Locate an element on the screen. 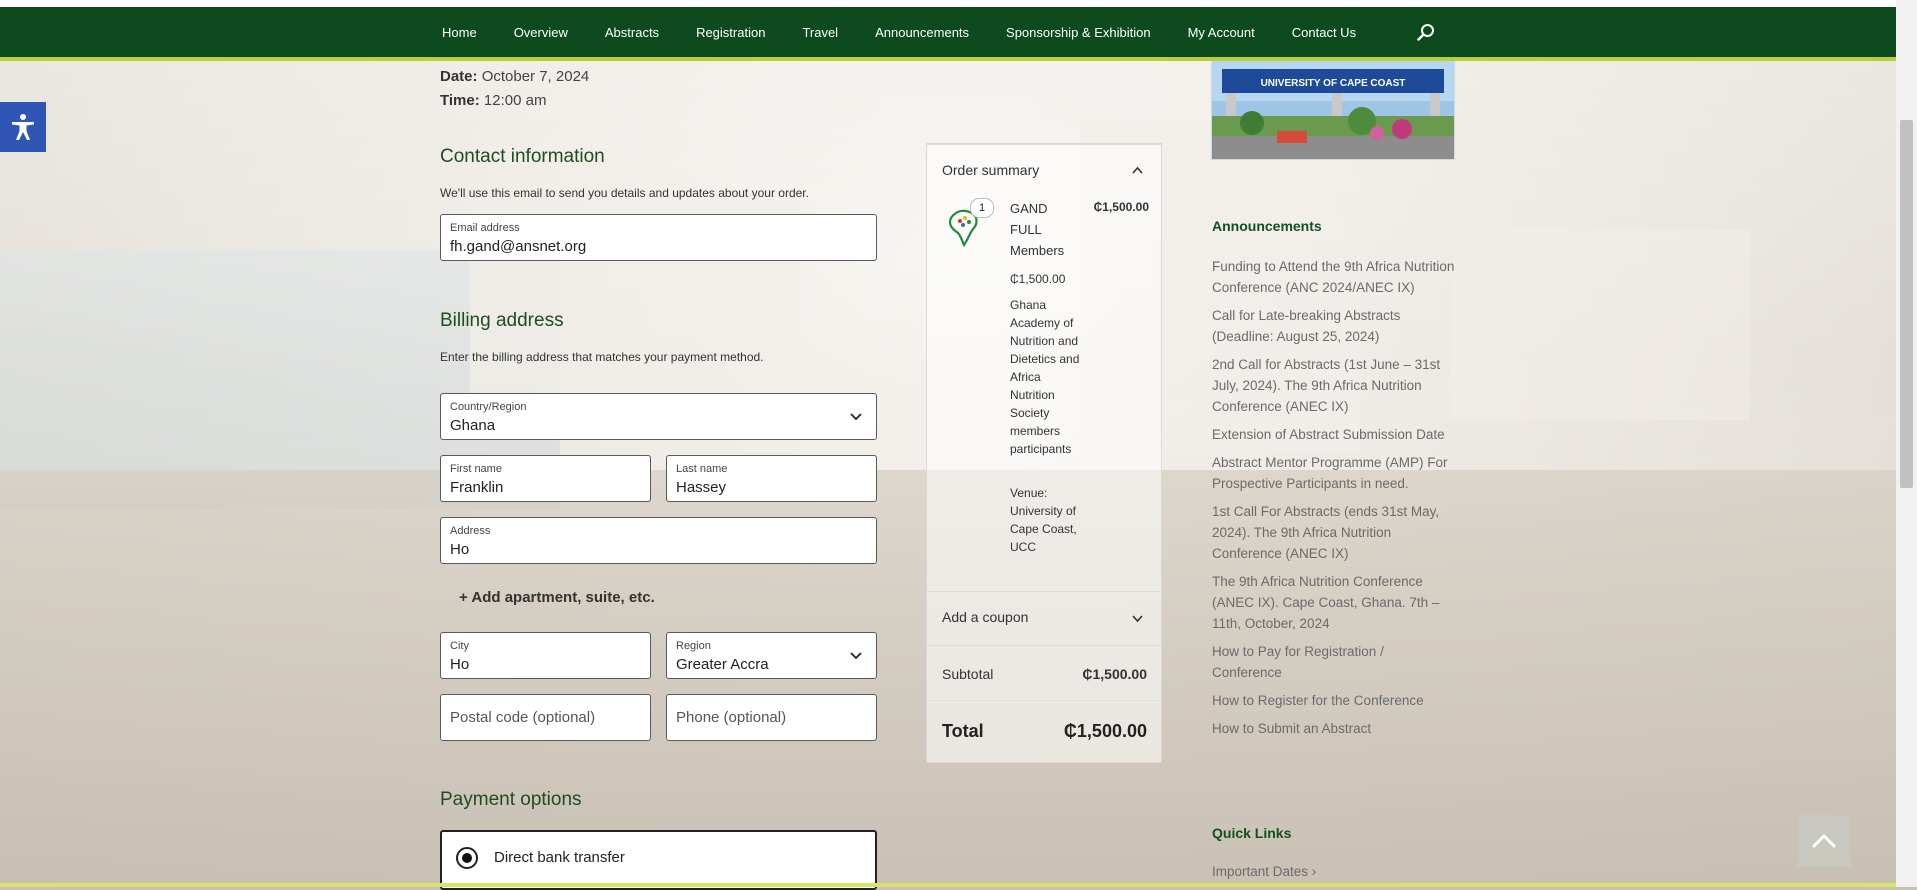 This screenshot has height=890, width=1917. accessibility-icon is located at coordinates (23, 127).